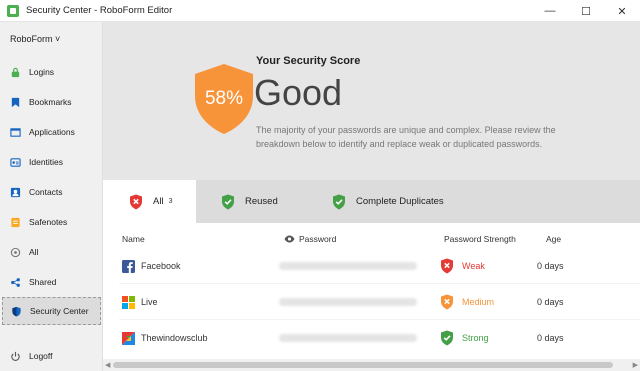 The height and width of the screenshot is (371, 640). I want to click on windows-icon, so click(128, 302).